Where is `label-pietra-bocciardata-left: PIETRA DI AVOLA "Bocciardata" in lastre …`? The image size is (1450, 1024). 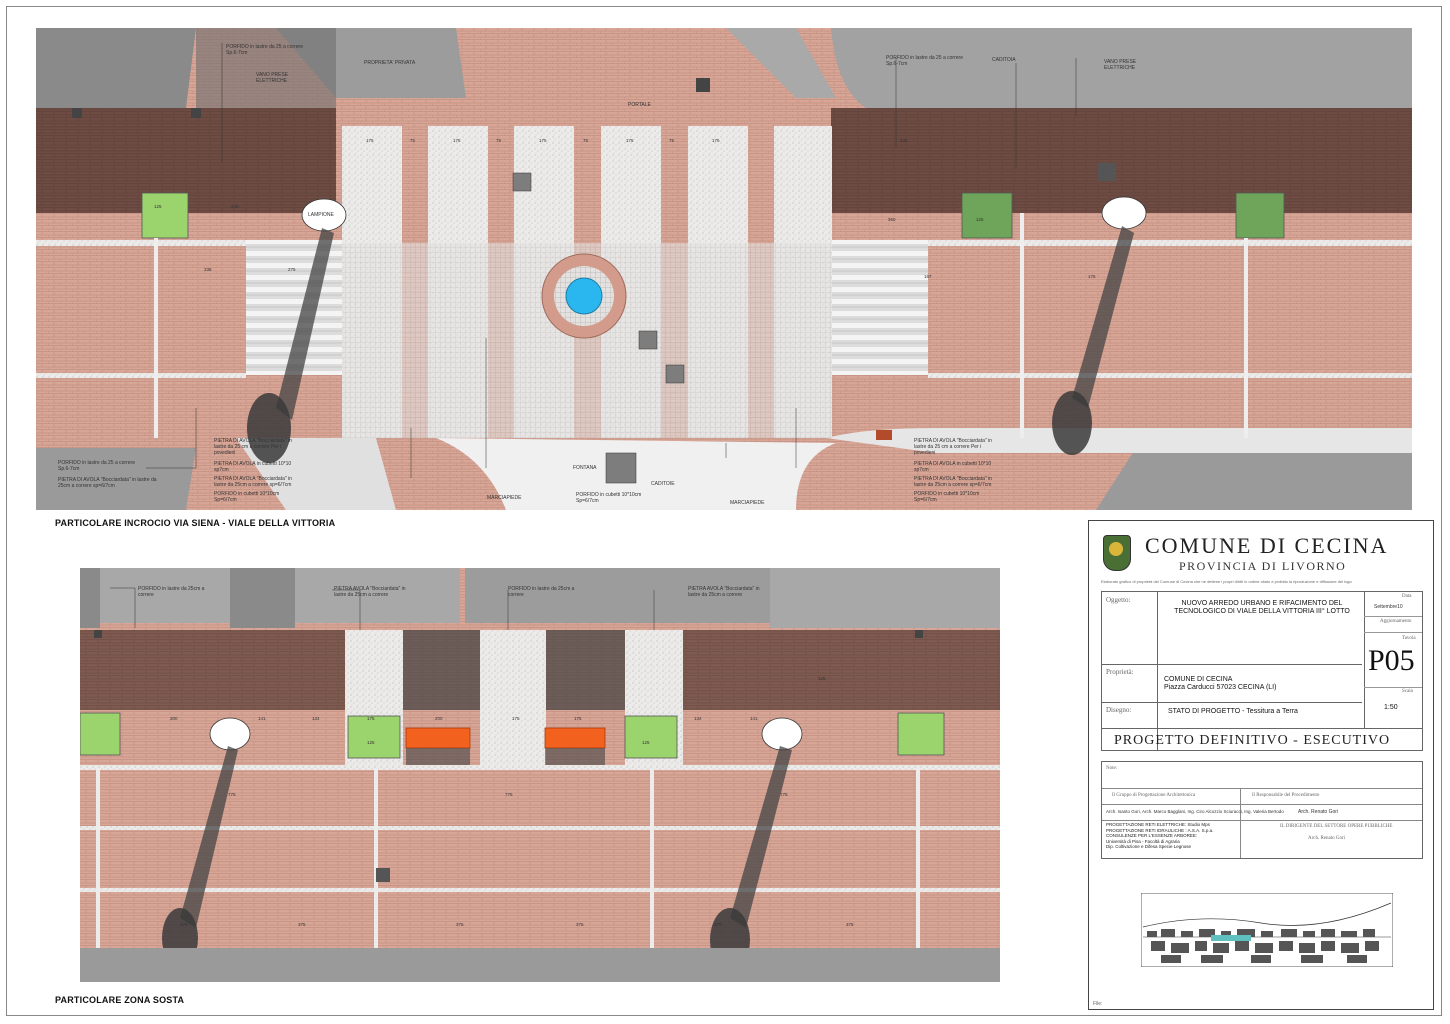
label-pietra-bocciardata-left: PIETRA DI AVOLA "Bocciardata" in lastre … is located at coordinates (107, 483).